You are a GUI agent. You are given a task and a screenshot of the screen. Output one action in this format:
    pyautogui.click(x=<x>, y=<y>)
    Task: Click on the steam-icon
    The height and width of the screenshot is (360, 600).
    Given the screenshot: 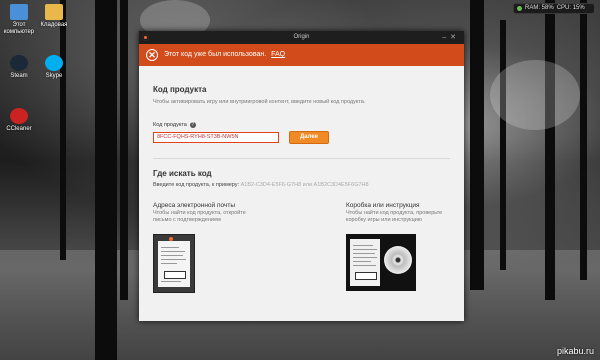 What is the action you would take?
    pyautogui.click(x=19, y=63)
    